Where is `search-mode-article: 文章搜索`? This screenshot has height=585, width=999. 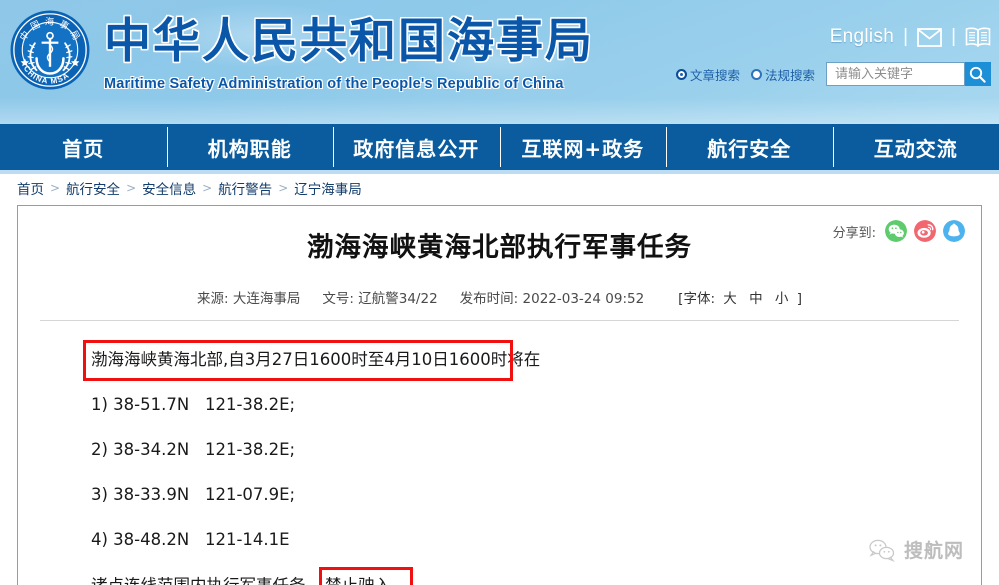 search-mode-article: 文章搜索 is located at coordinates (707, 74).